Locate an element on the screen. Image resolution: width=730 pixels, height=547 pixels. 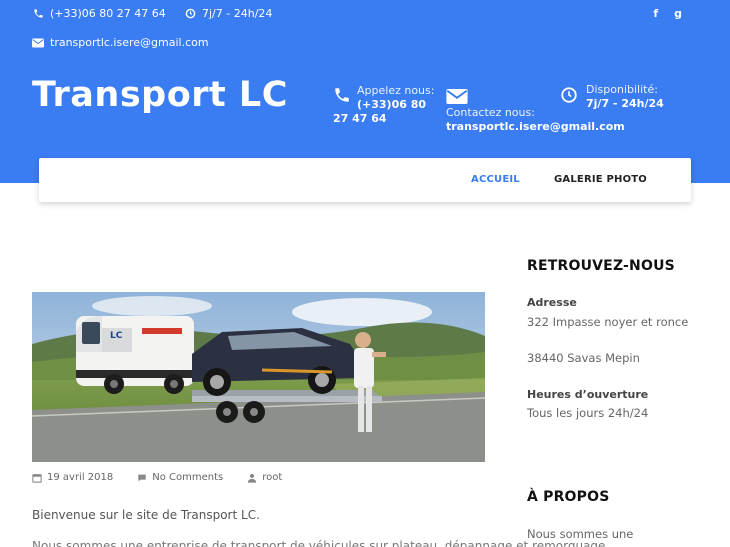
header-availability: Disponibilité: 7j/7 - 24h/24 is located at coordinates (620, 97).